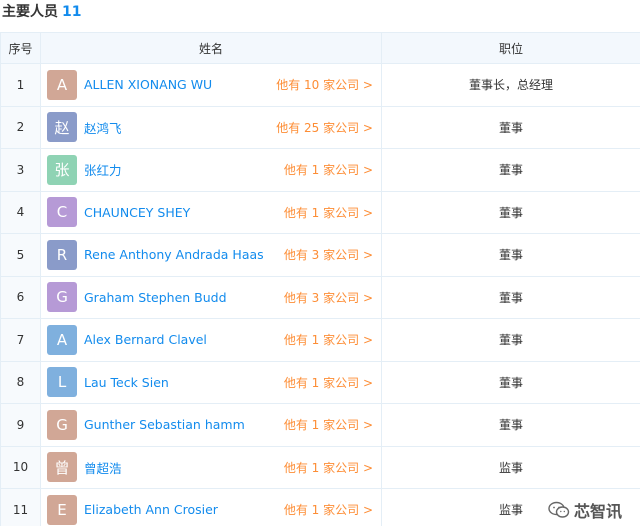 The height and width of the screenshot is (526, 640). I want to click on row-index: 11, so click(20, 507).